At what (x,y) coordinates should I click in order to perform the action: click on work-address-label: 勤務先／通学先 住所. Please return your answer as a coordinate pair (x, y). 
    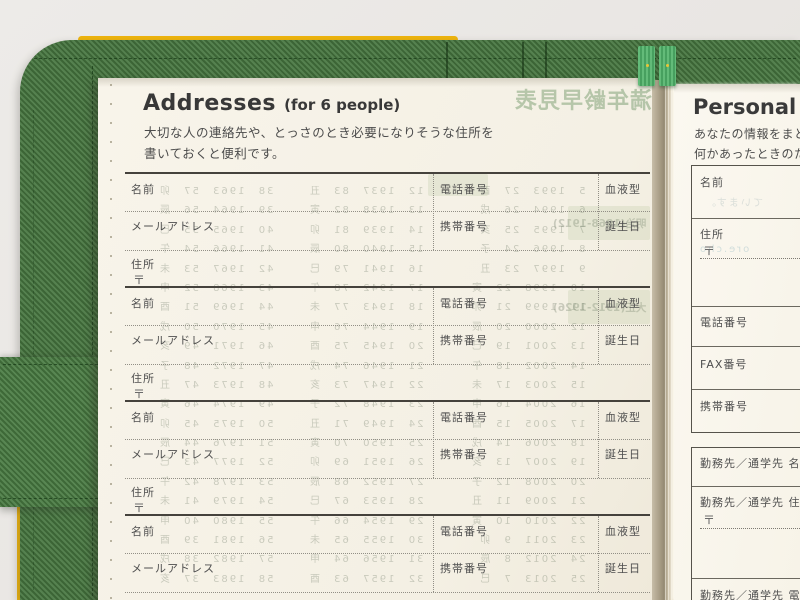
    Looking at the image, I should click on (750, 502).